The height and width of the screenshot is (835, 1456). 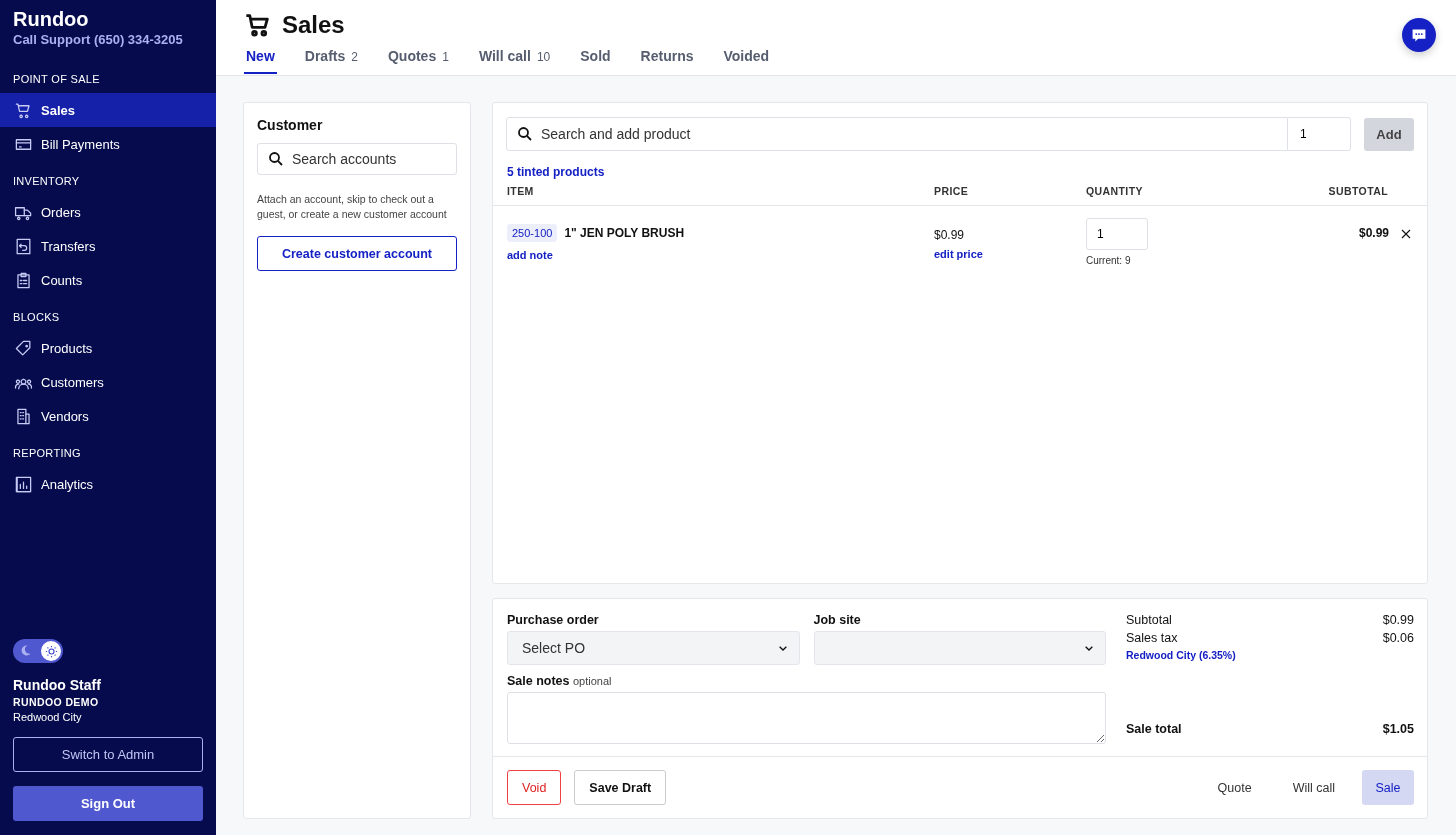 What do you see at coordinates (108, 39) in the screenshot?
I see `support-phone: Call Support (650) 334-3205` at bounding box center [108, 39].